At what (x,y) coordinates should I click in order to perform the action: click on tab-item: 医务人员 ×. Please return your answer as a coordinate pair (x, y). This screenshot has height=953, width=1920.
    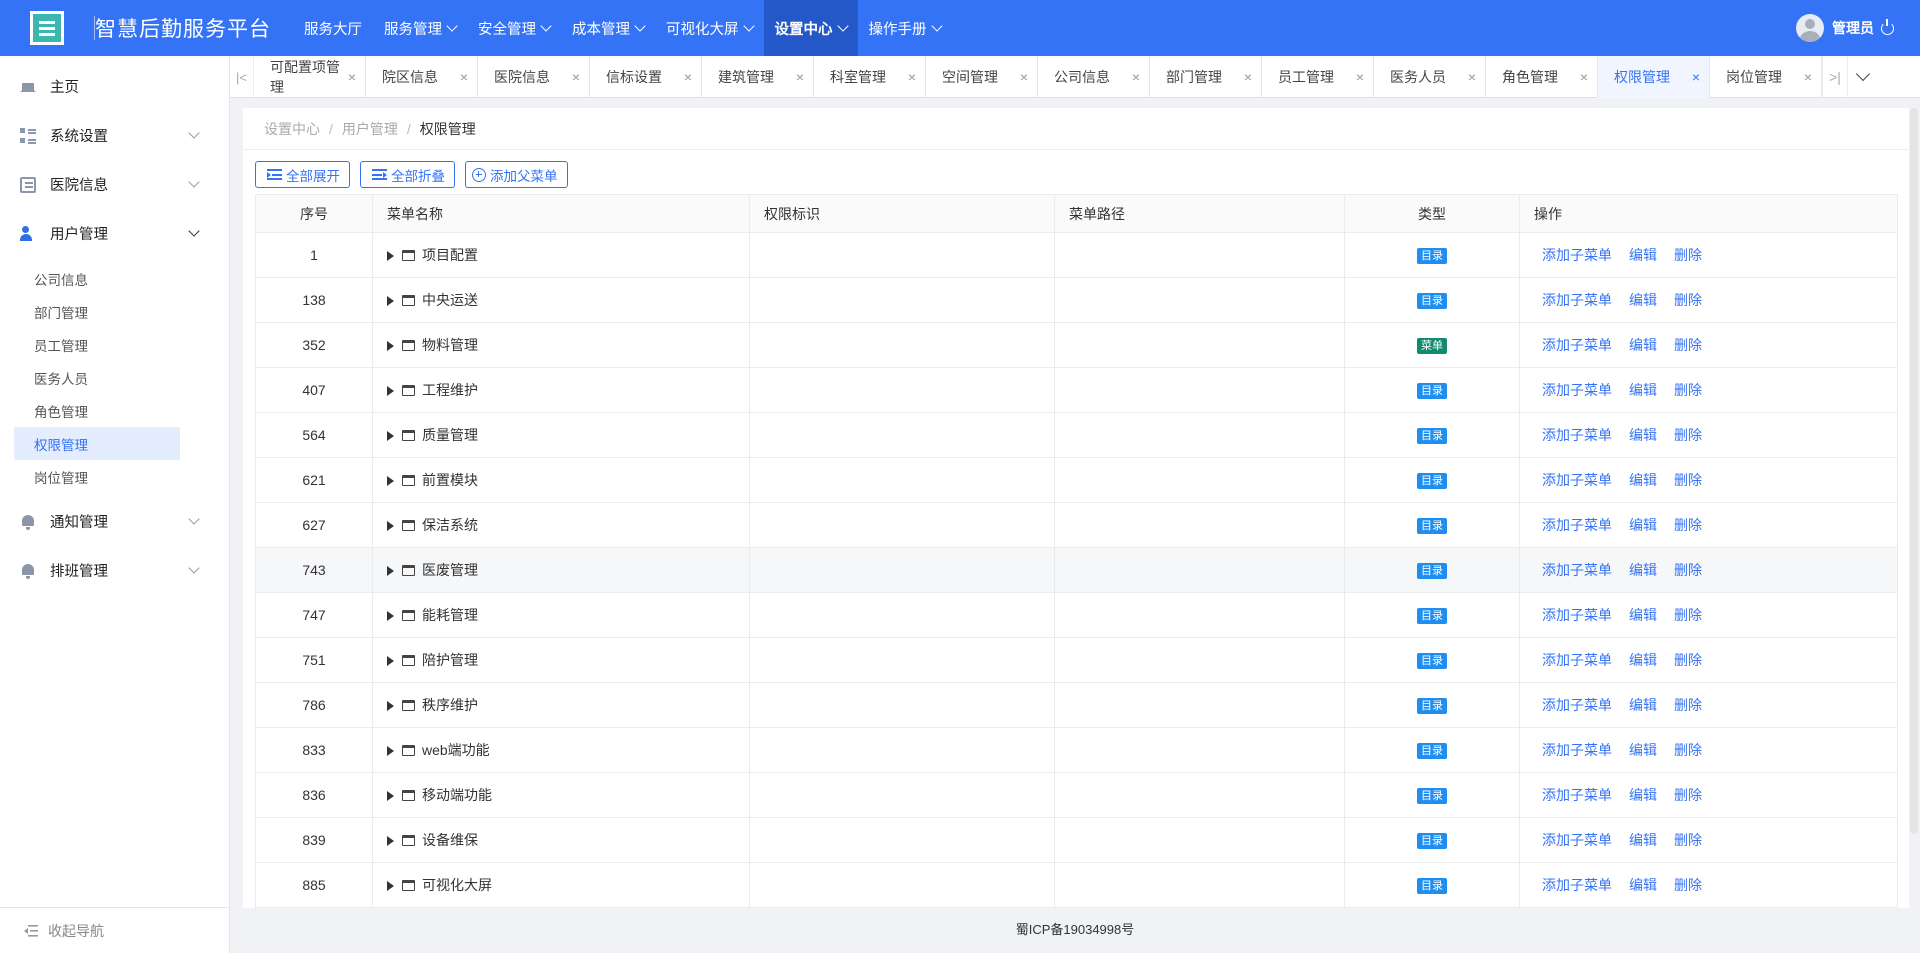
    Looking at the image, I should click on (1430, 77).